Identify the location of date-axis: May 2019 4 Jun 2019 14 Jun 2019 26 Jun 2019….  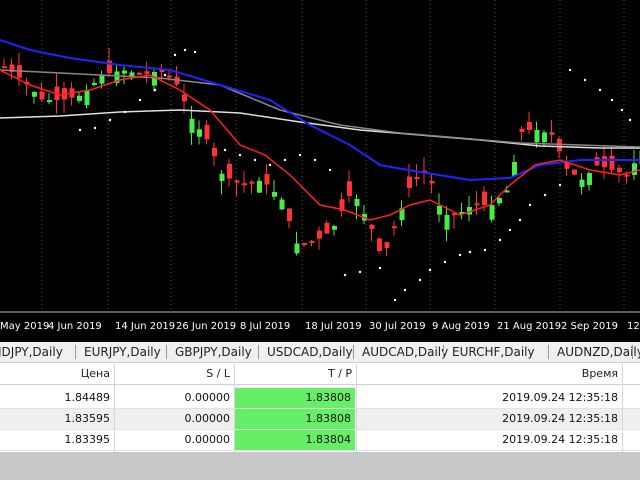
(320, 329).